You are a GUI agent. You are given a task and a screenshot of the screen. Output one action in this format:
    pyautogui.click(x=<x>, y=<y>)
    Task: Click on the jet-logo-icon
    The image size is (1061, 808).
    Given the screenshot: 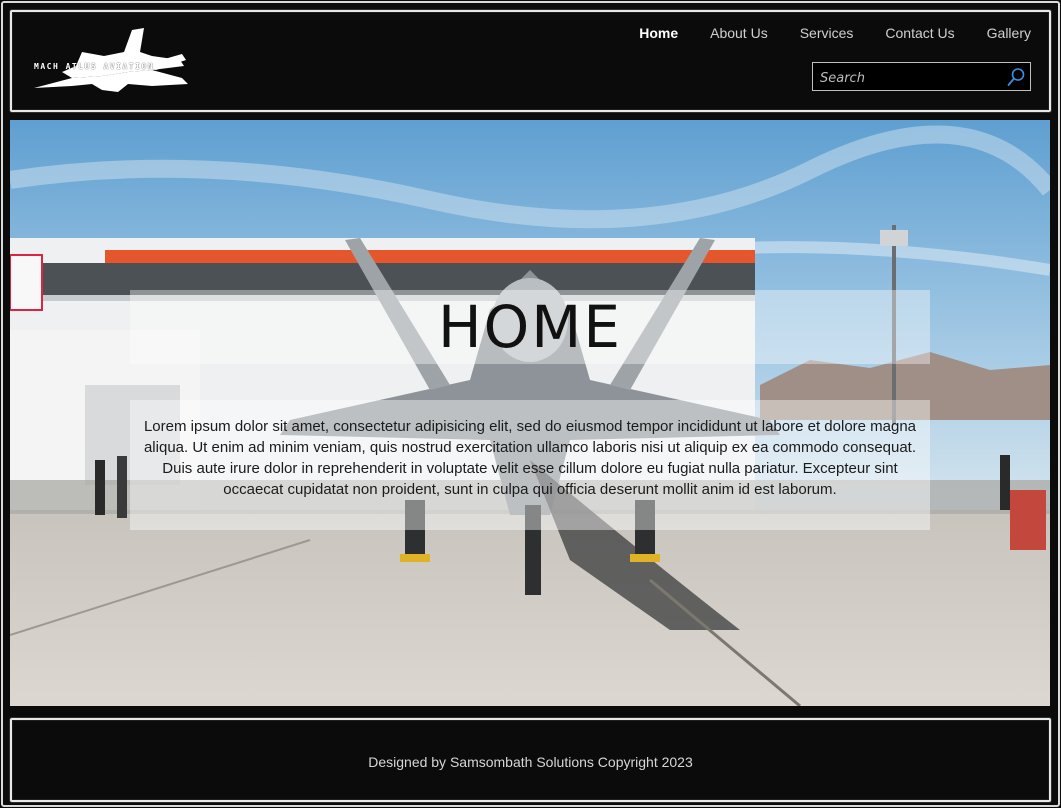 What is the action you would take?
    pyautogui.click(x=111, y=60)
    